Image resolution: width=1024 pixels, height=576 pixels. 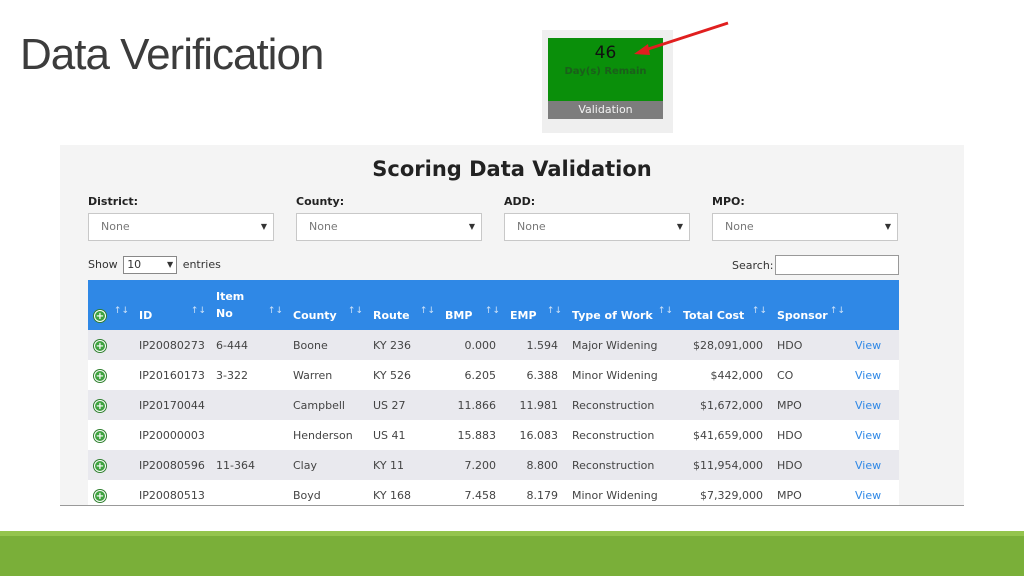 I want to click on column-header-type-label: Type of Work, so click(x=612, y=315).